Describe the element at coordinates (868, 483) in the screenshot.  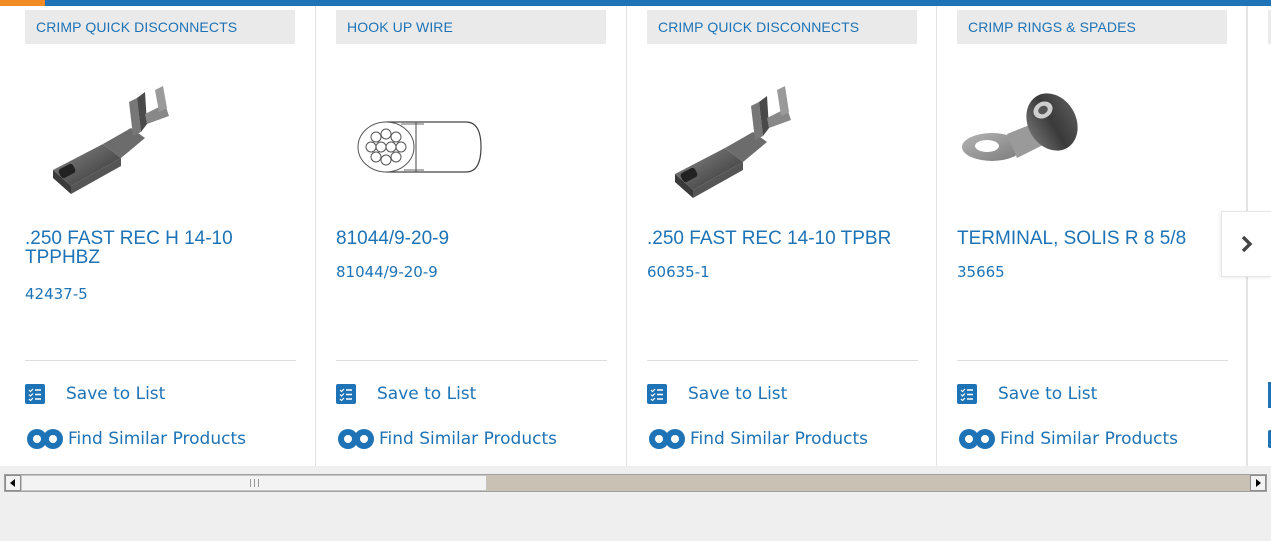
I see `scrollbar-track` at that location.